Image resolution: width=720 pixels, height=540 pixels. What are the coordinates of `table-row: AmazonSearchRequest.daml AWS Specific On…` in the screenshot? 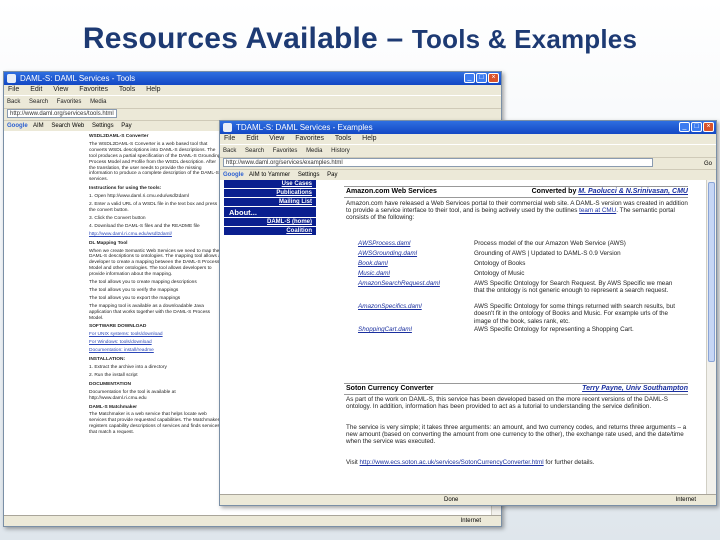 It's located at (520, 291).